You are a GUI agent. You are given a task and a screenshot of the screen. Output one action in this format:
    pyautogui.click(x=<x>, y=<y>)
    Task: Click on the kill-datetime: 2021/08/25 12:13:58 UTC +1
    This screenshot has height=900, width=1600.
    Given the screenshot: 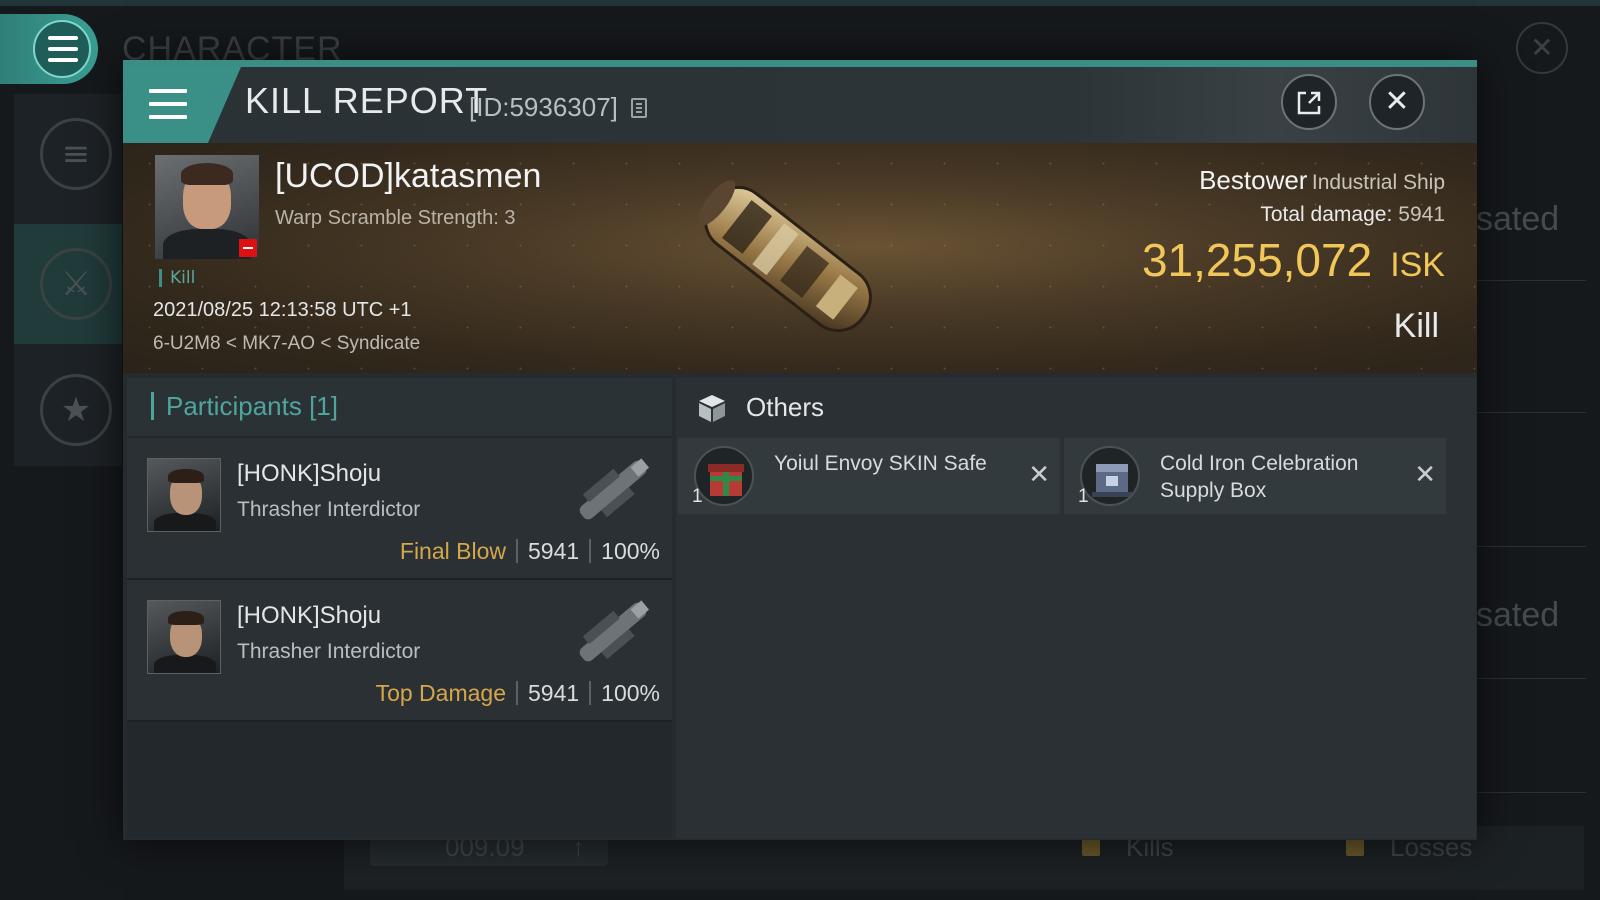 What is the action you would take?
    pyautogui.click(x=282, y=310)
    